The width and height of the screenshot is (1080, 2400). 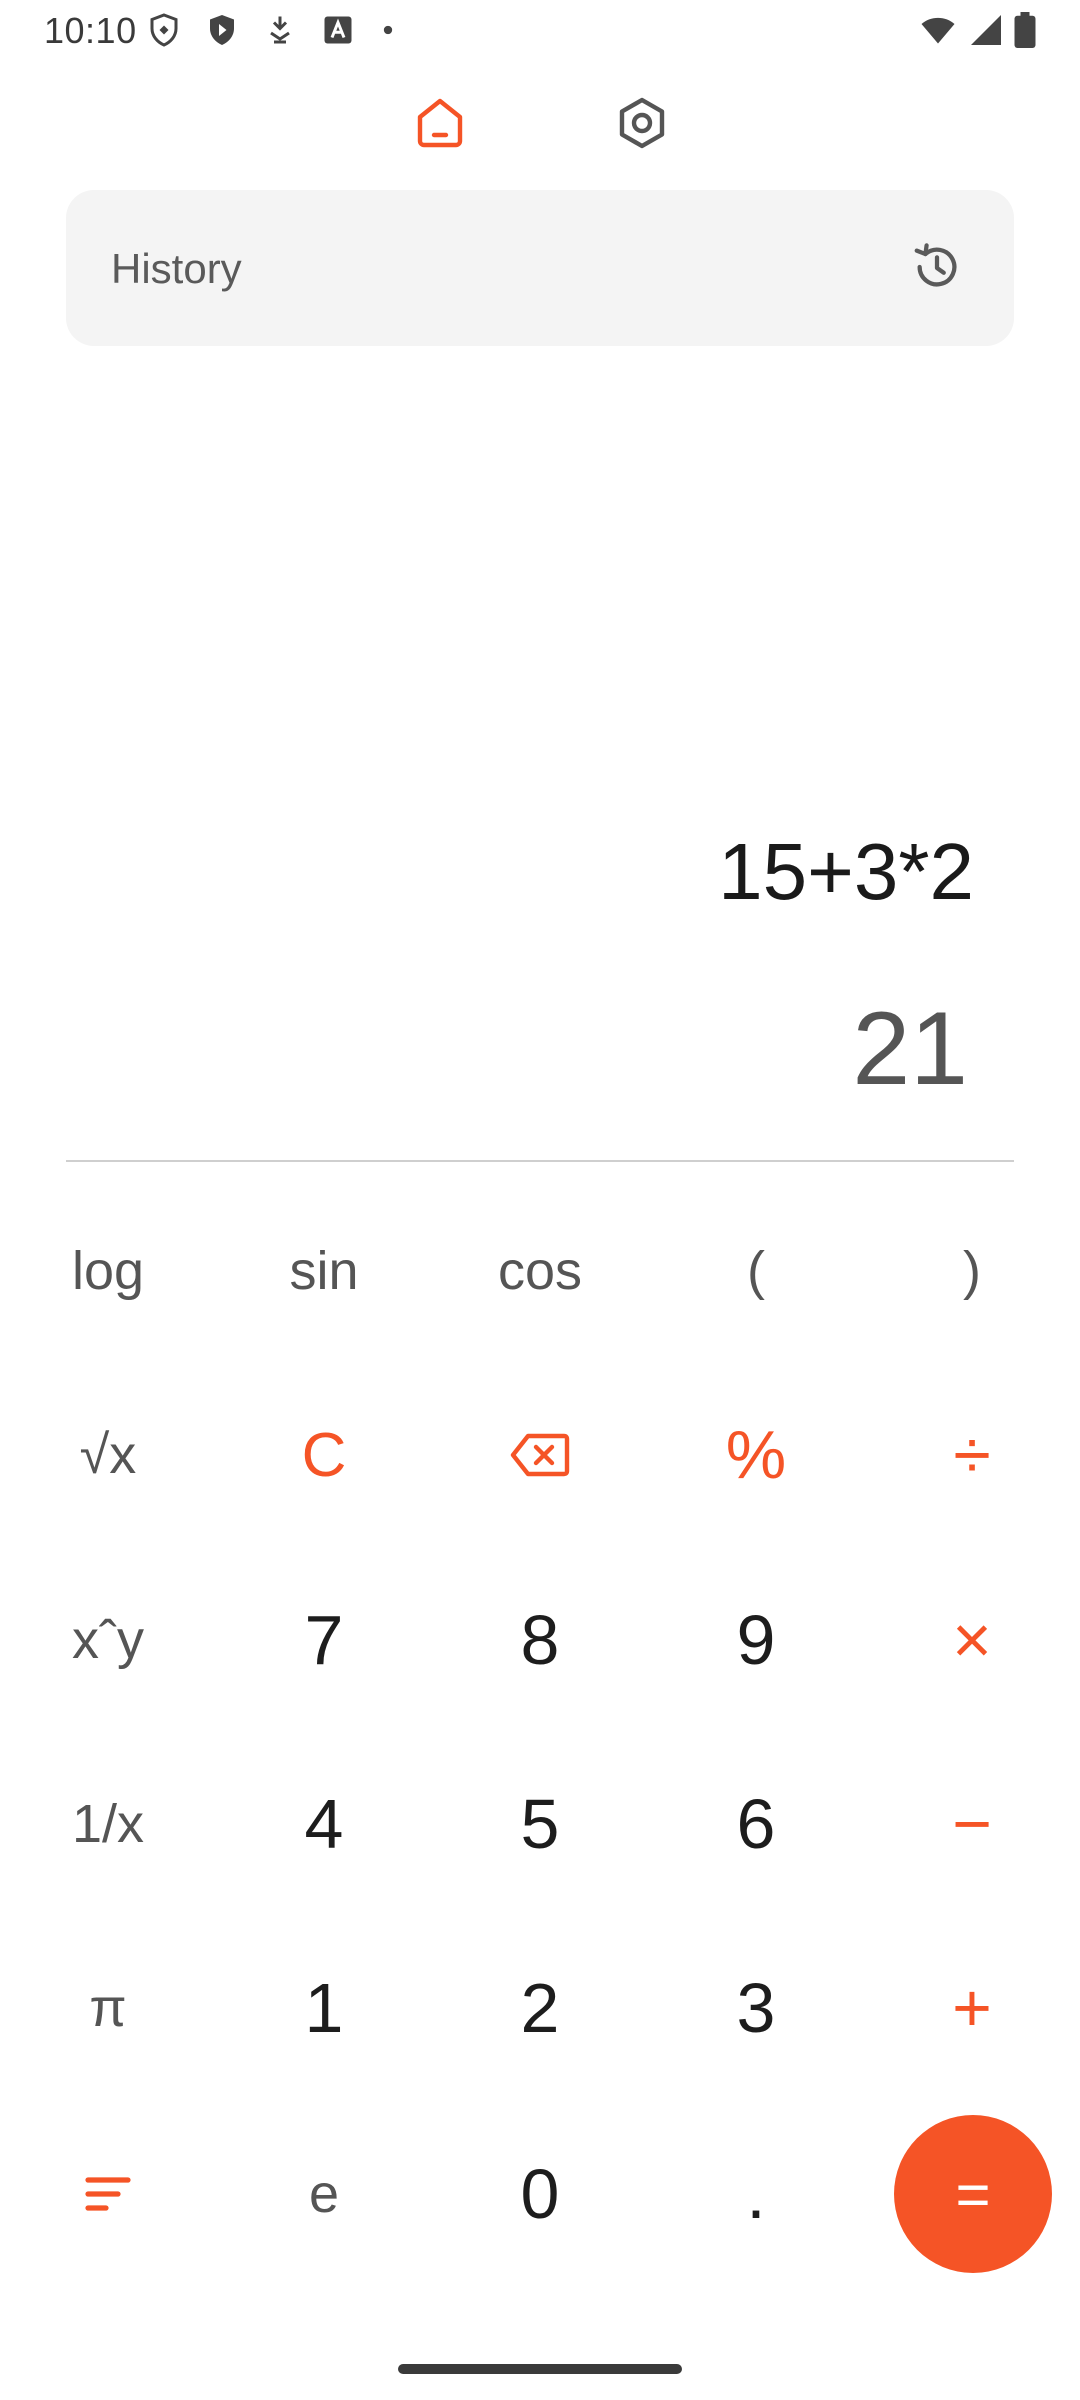 I want to click on status-left-icons, so click(x=272, y=30).